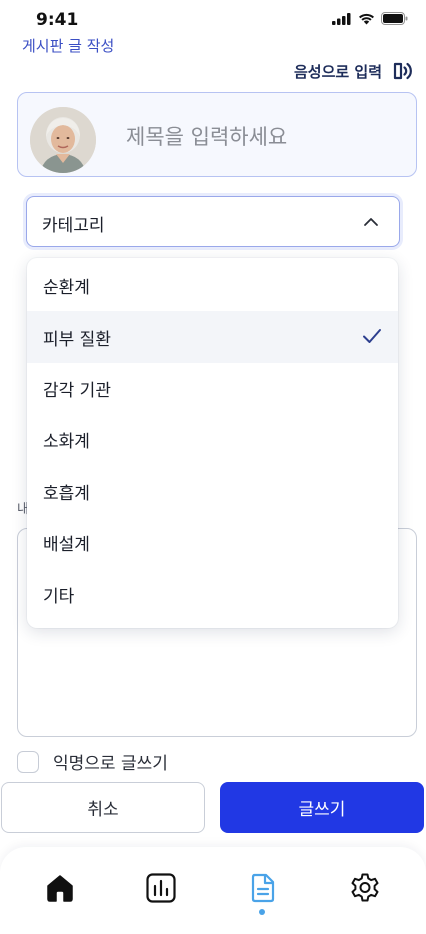 This screenshot has height=934, width=426. I want to click on avatar, so click(63, 140).